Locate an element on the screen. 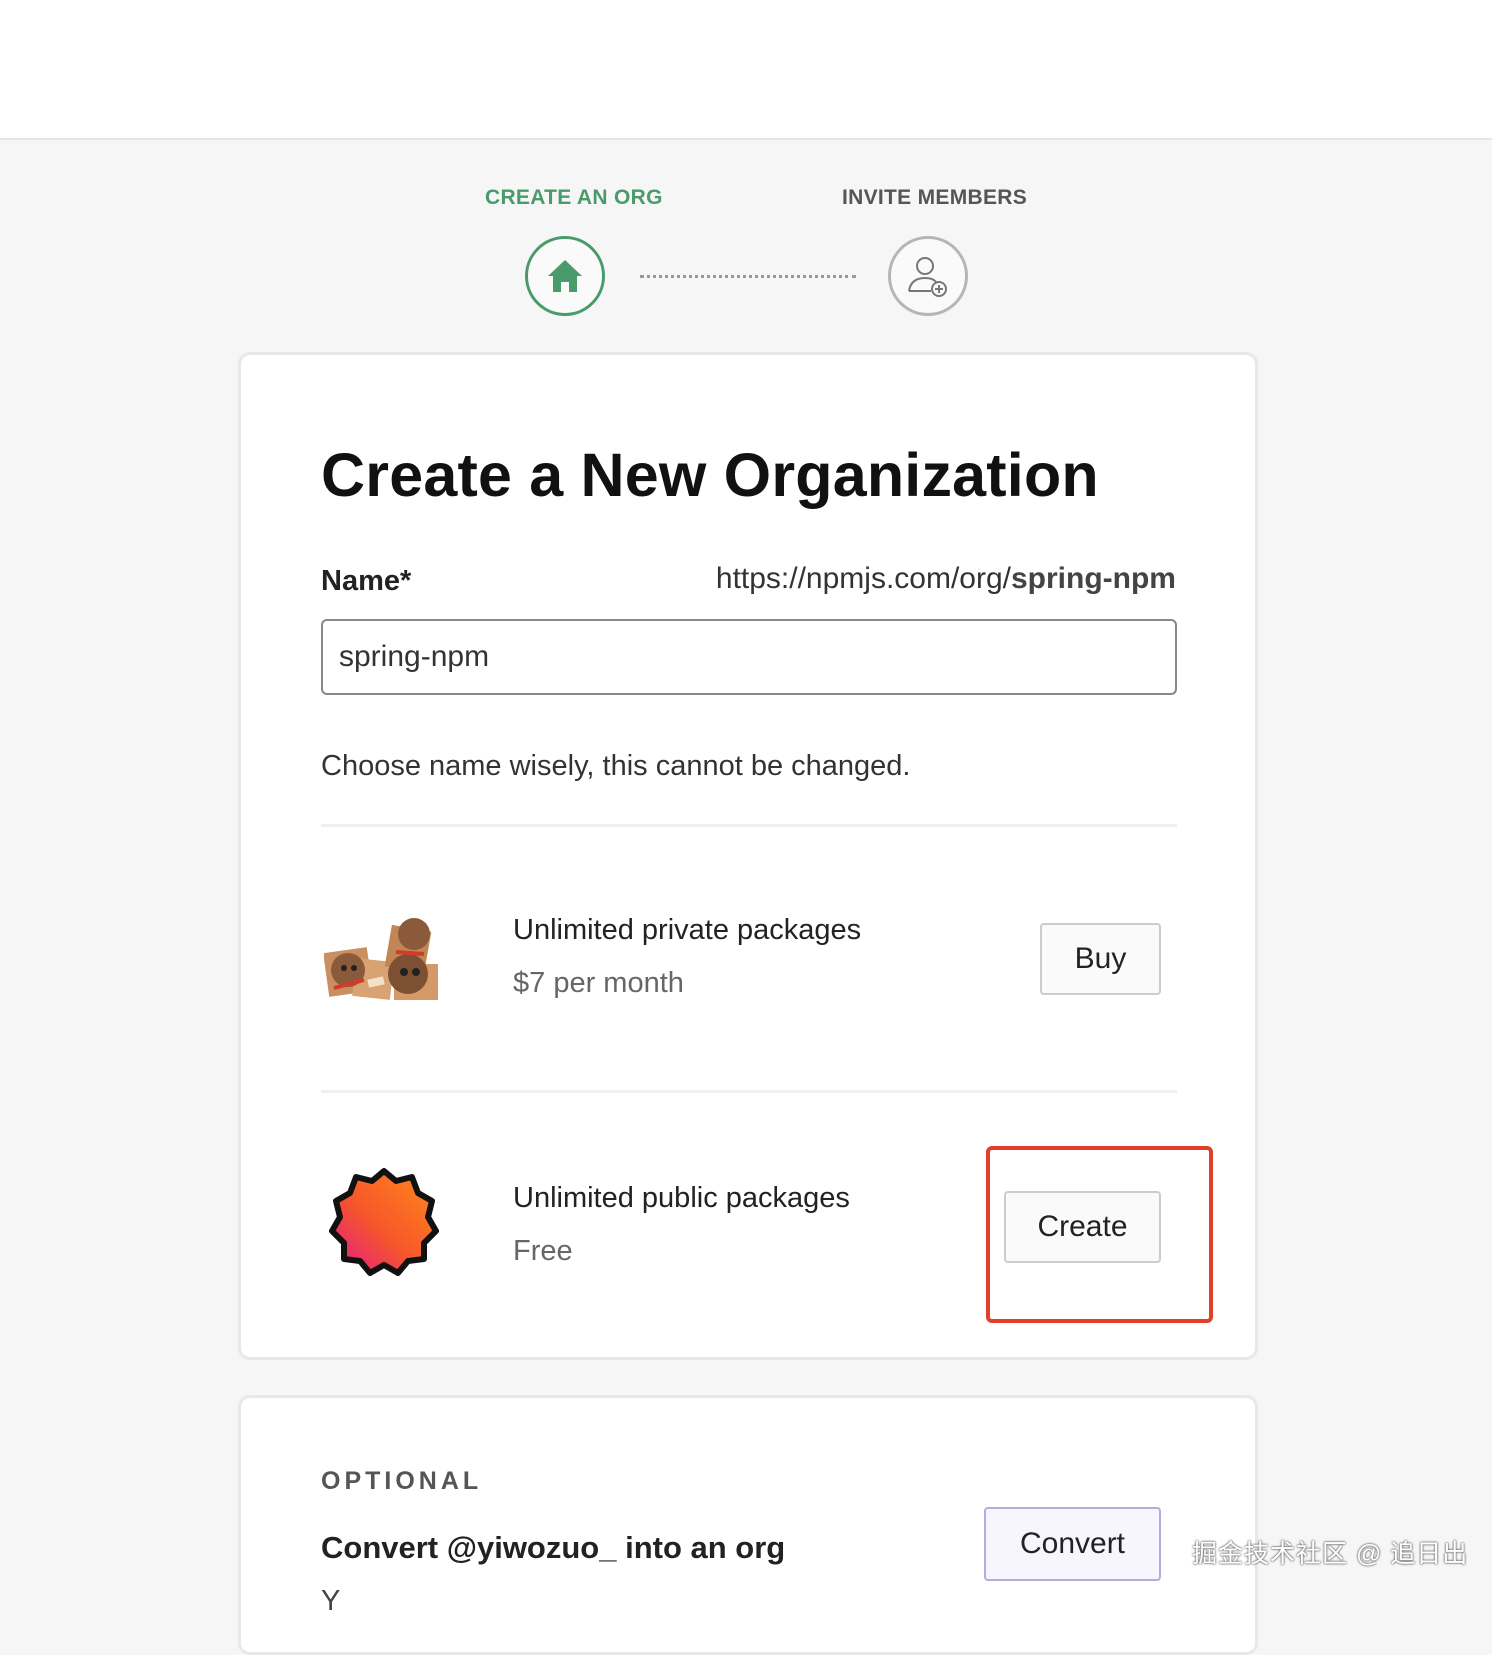  step-connector is located at coordinates (748, 276).